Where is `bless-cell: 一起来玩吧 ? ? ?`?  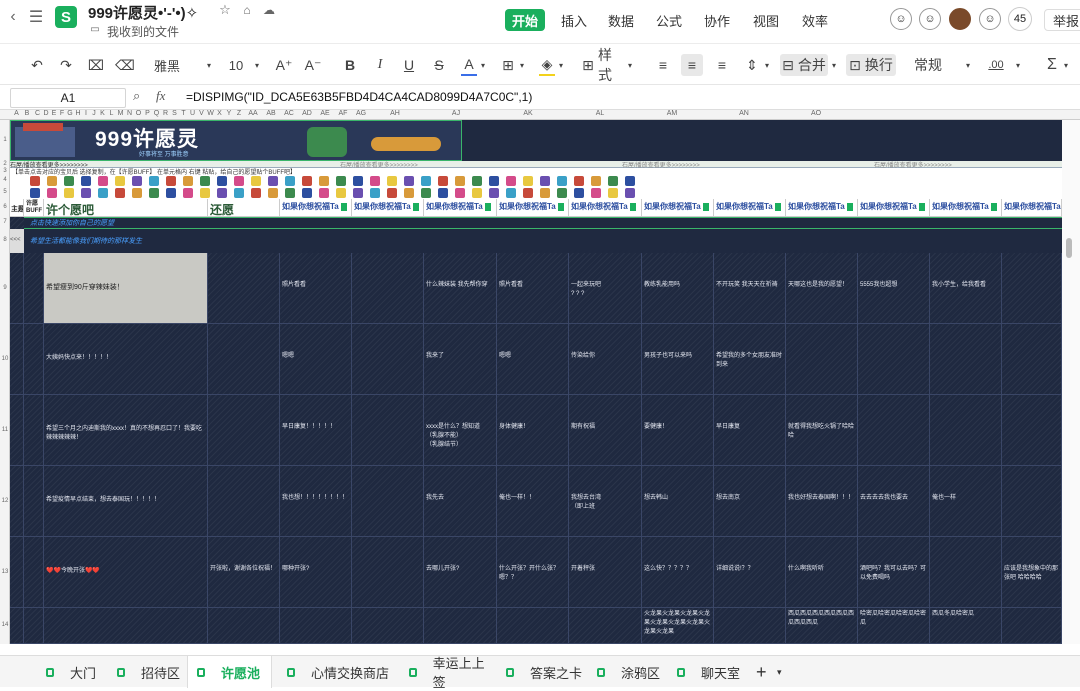
bless-cell: 一起来玩吧 ? ? ? is located at coordinates (605, 288).